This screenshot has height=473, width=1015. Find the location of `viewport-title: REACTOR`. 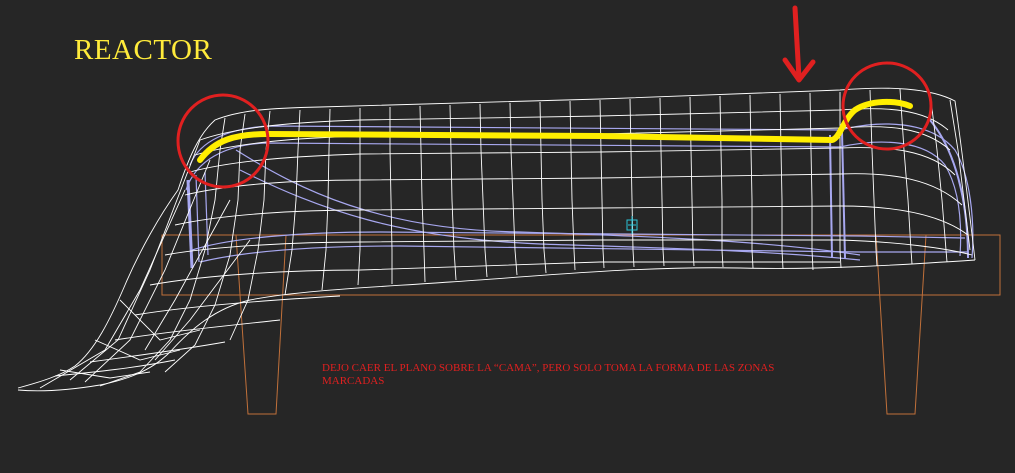

viewport-title: REACTOR is located at coordinates (143, 50).